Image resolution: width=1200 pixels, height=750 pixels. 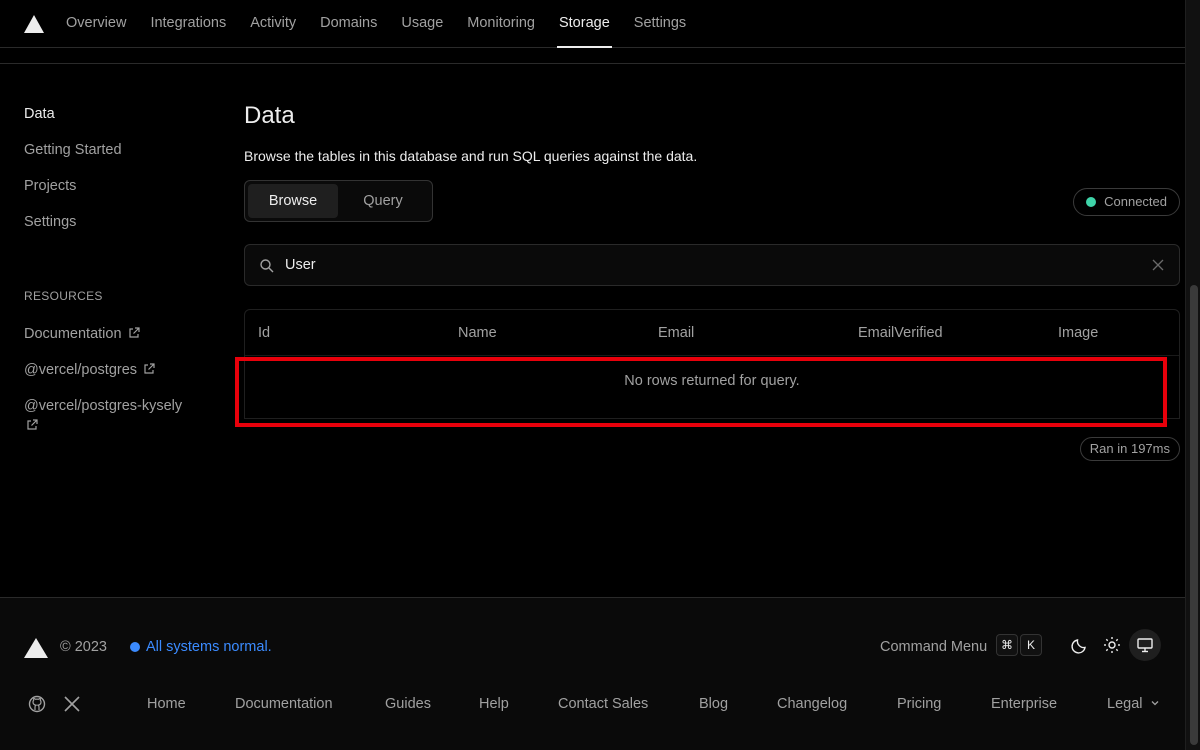 What do you see at coordinates (1145, 645) in the screenshot?
I see `monitor-icon` at bounding box center [1145, 645].